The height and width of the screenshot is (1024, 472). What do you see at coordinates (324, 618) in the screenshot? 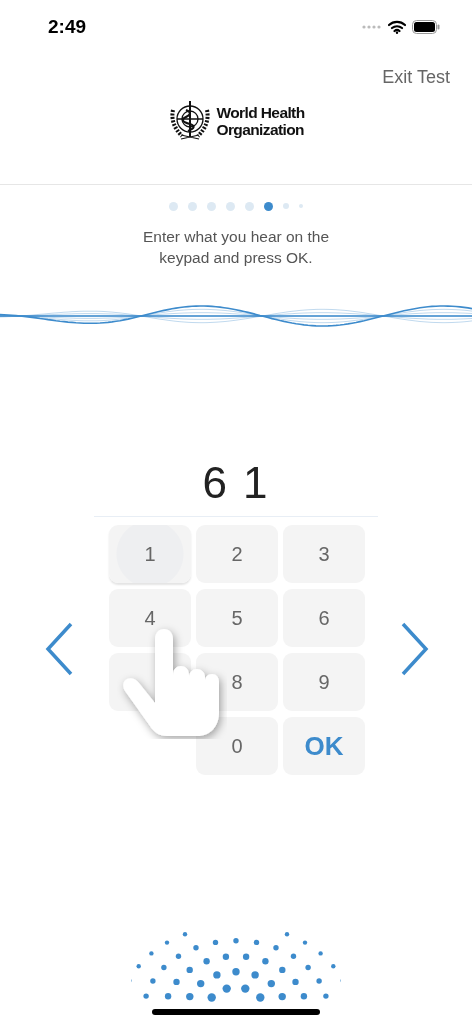
I see `keypad-key: 6` at bounding box center [324, 618].